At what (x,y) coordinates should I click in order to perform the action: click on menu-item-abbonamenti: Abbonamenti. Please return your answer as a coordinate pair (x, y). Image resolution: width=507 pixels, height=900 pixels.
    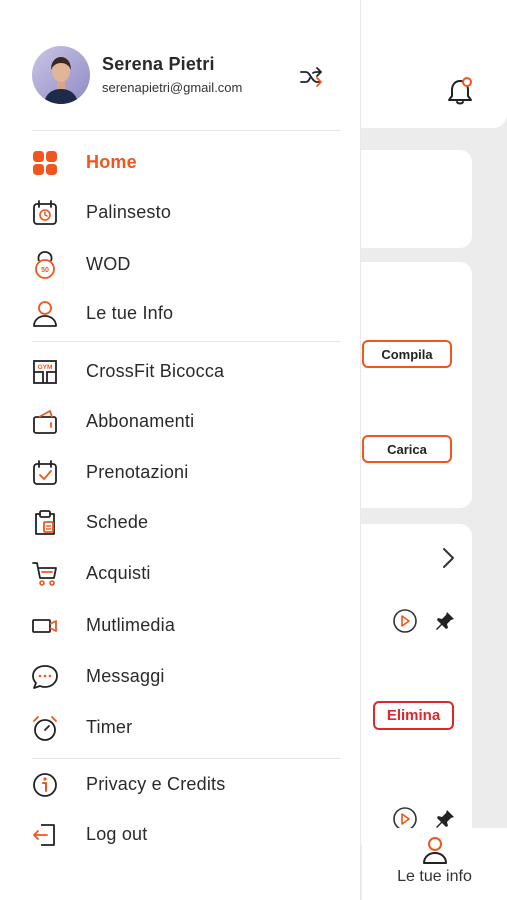
    Looking at the image, I should click on (180, 422).